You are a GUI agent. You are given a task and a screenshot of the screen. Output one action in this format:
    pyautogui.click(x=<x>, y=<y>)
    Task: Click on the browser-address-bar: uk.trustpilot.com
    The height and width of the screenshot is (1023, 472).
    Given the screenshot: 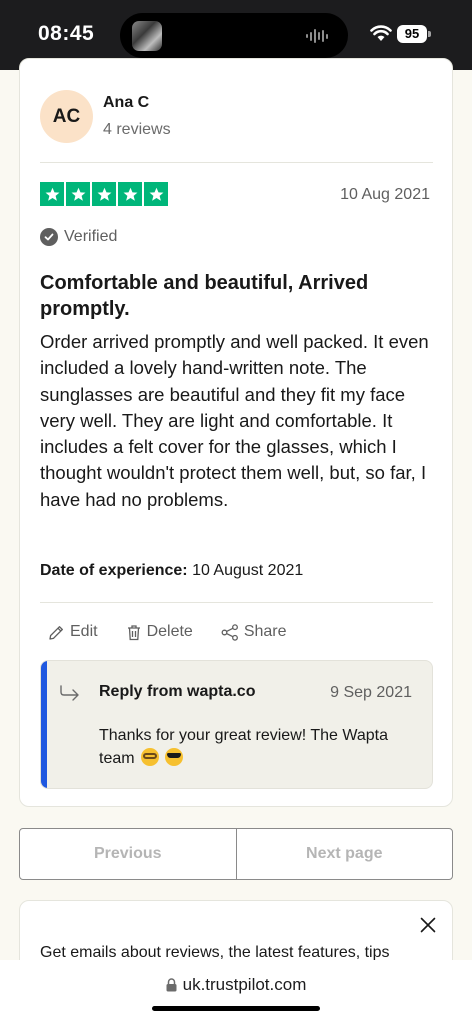 What is the action you would take?
    pyautogui.click(x=236, y=991)
    